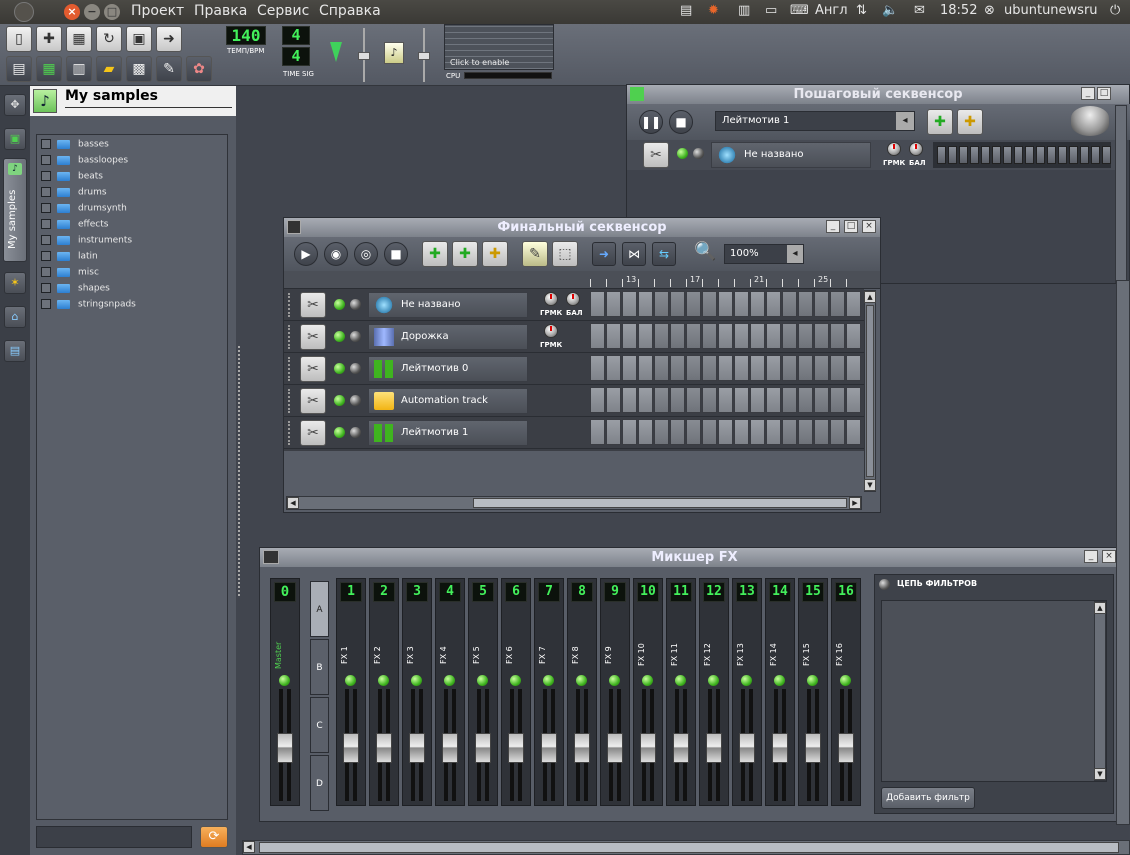 The width and height of the screenshot is (1130, 855). What do you see at coordinates (15, 139) in the screenshot?
I see `projects-tab-icon: ▣` at bounding box center [15, 139].